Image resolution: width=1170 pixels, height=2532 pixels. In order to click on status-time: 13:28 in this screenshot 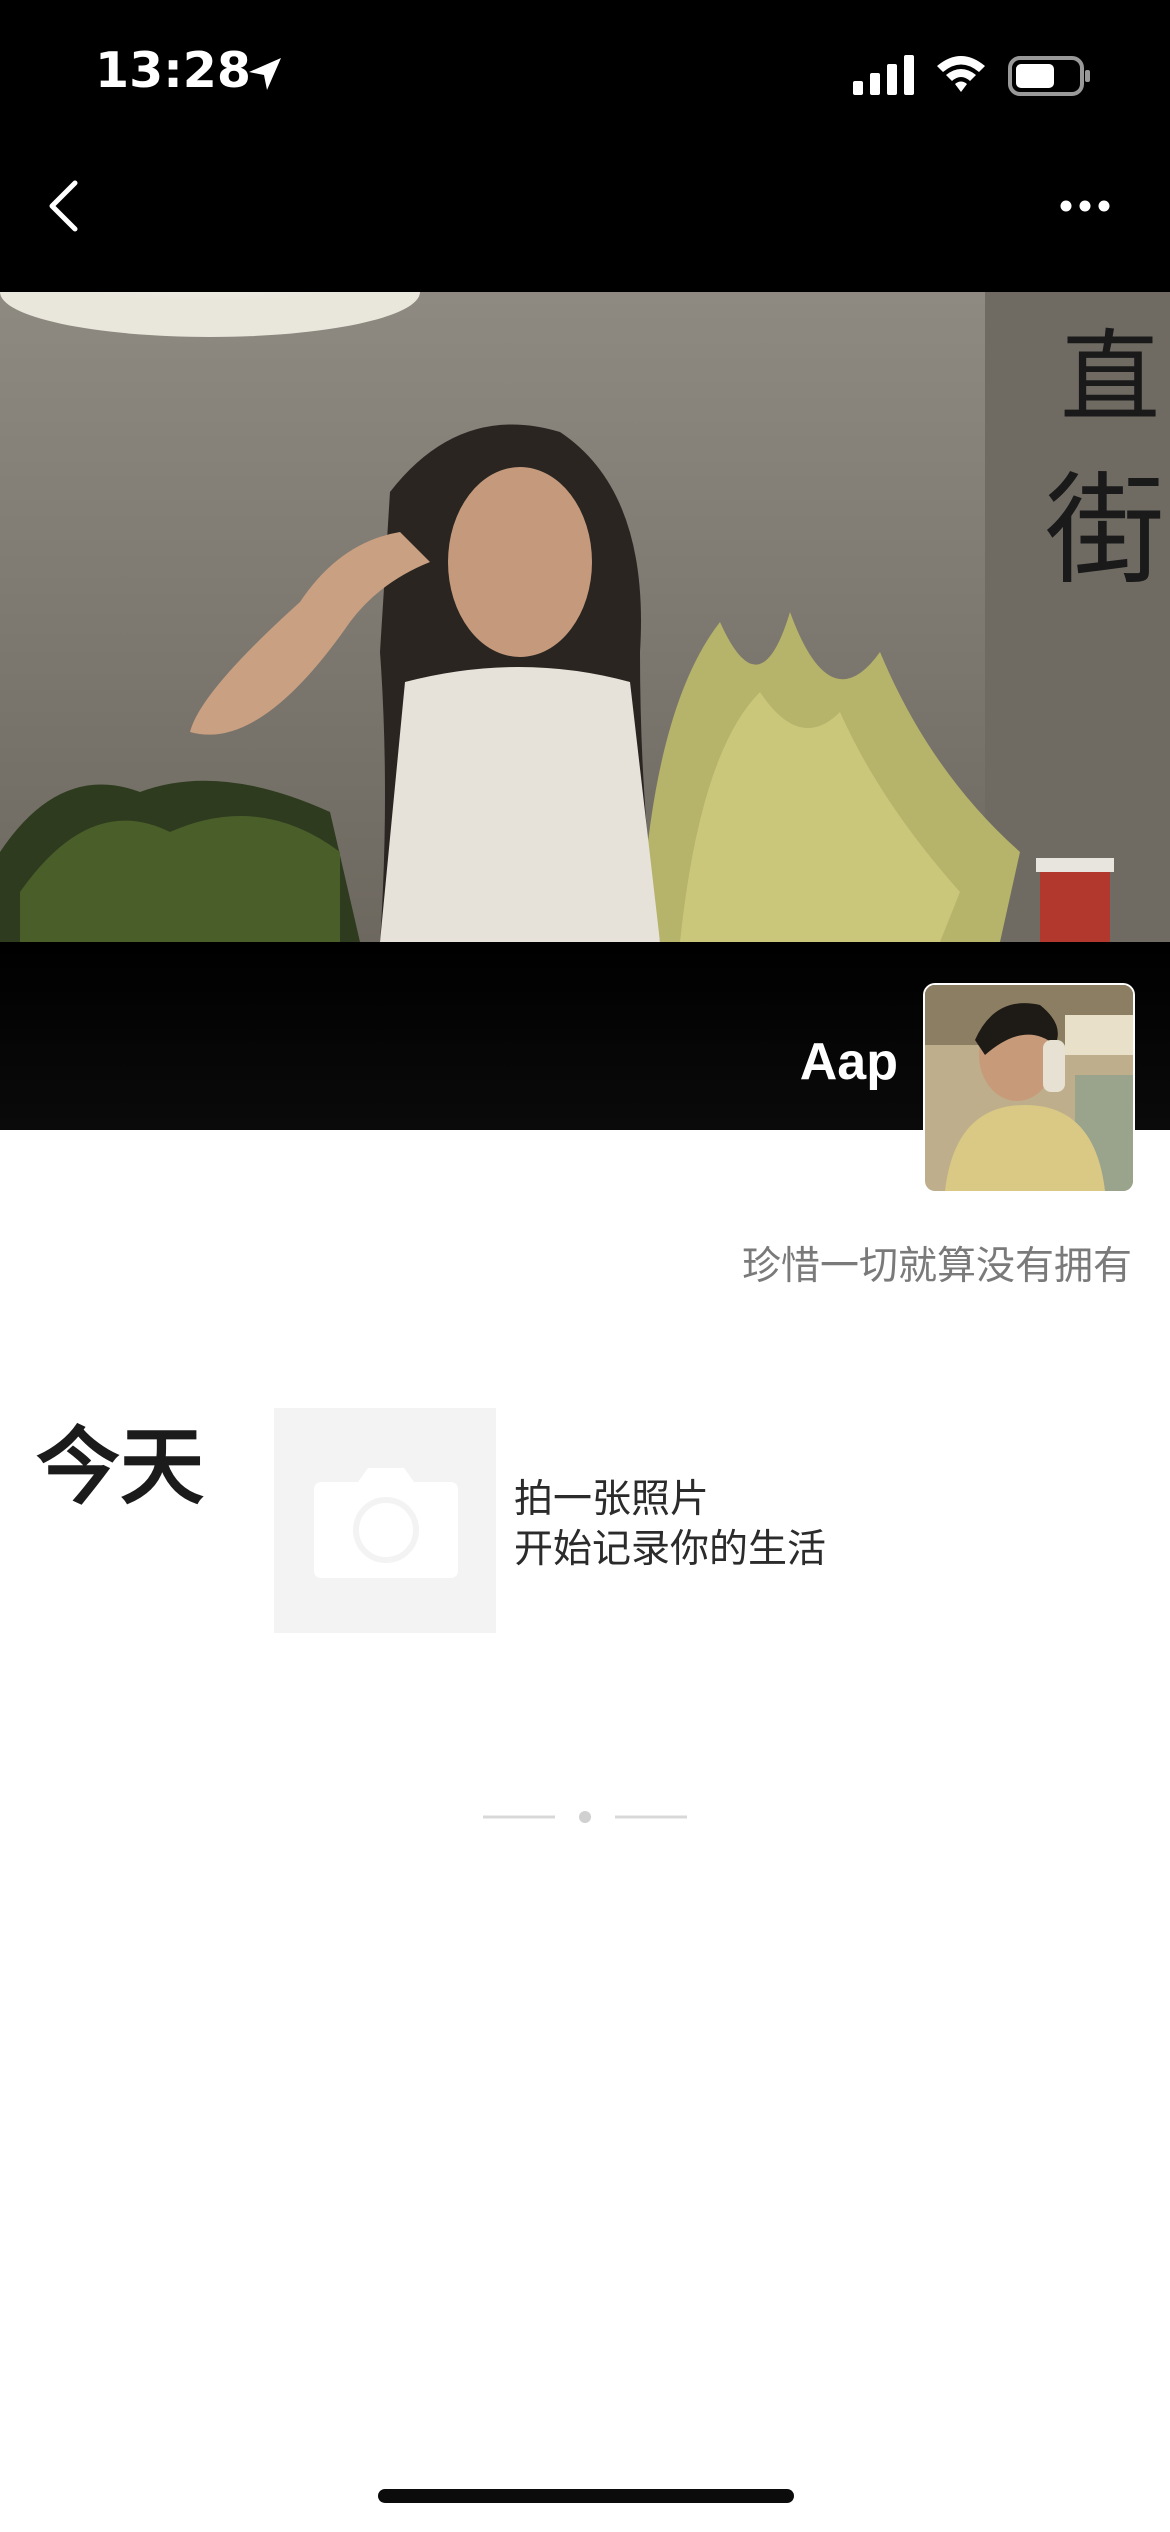, I will do `click(173, 70)`.